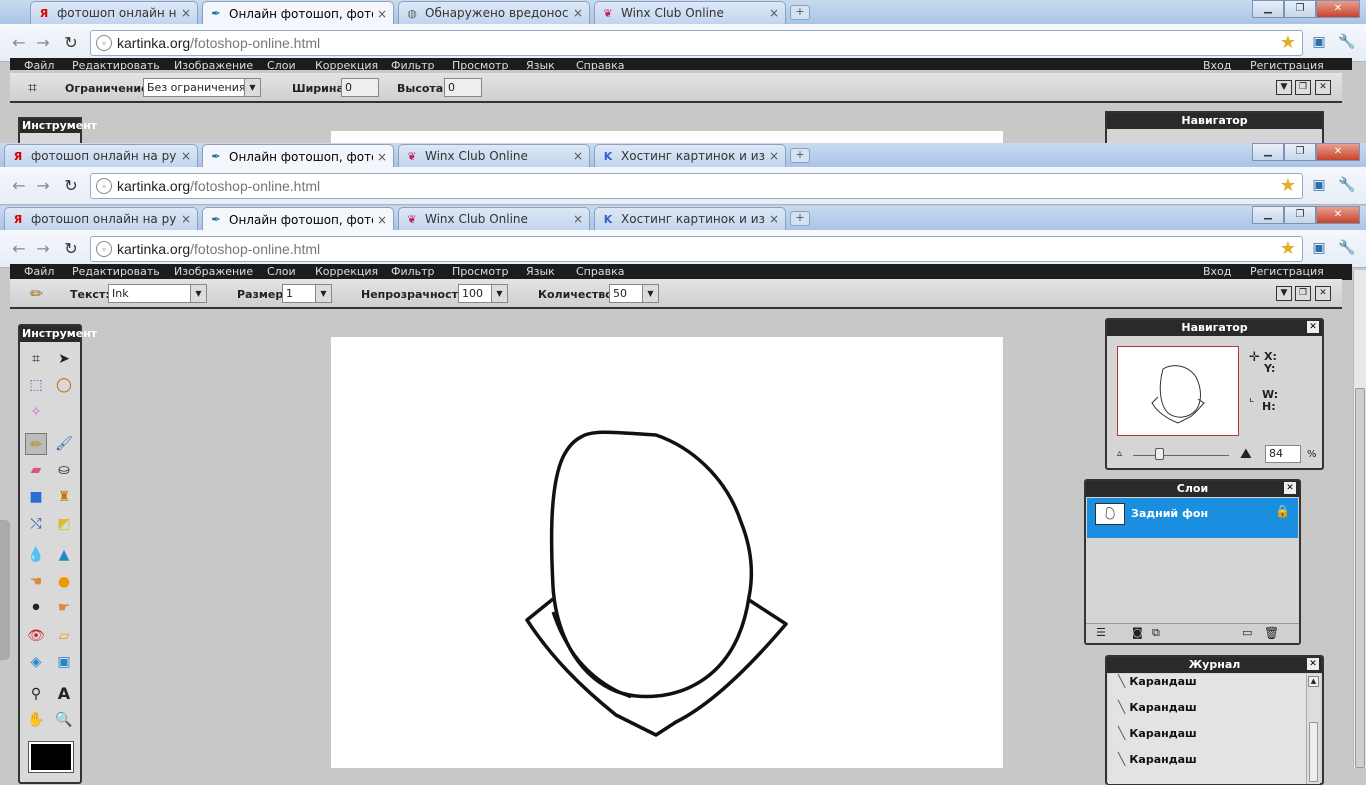 Image resolution: width=1366 pixels, height=785 pixels. What do you see at coordinates (1101, 632) in the screenshot?
I see `layer-settings-icon: ☰` at bounding box center [1101, 632].